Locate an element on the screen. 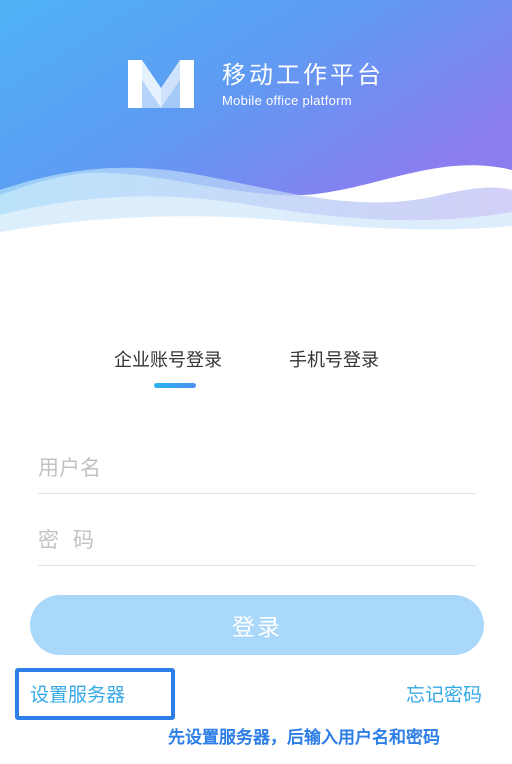  active-tab-indicator is located at coordinates (175, 385).